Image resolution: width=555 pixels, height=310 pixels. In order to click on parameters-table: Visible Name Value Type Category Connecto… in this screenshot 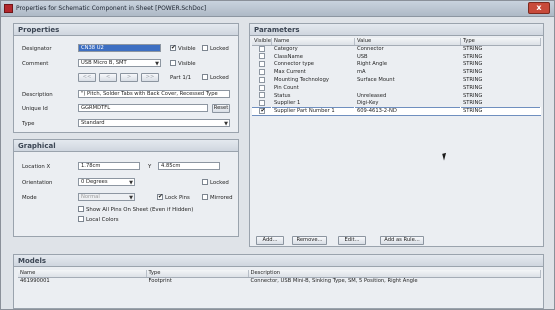, I will do `click(397, 77)`.